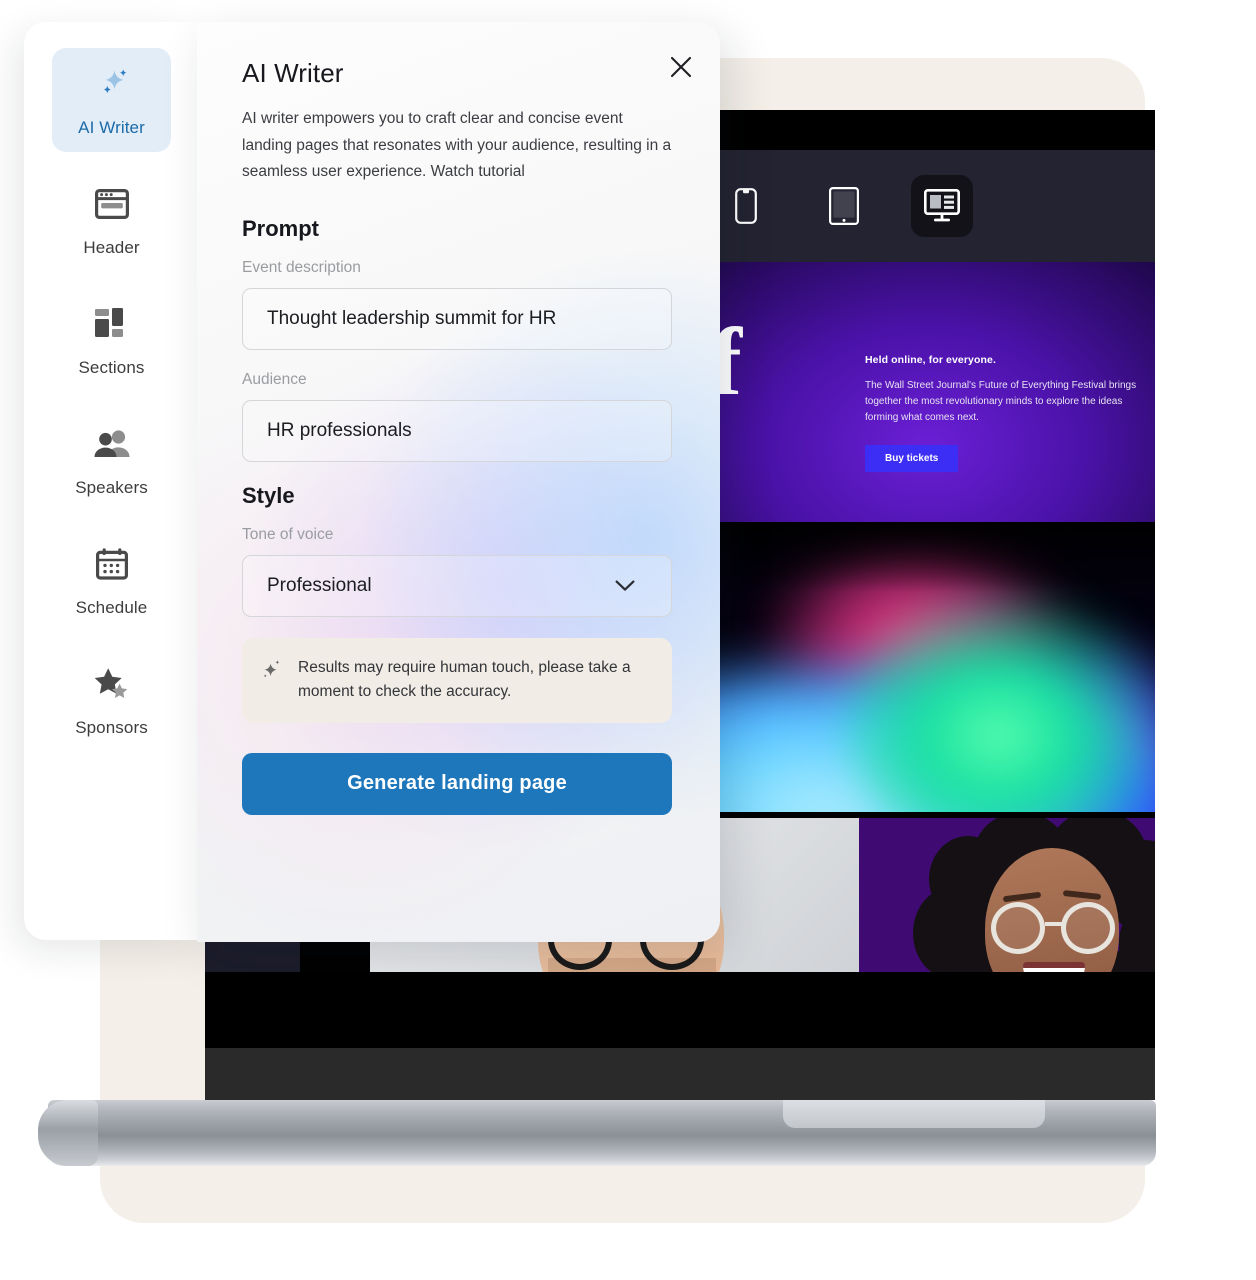 The width and height of the screenshot is (1256, 1280). I want to click on layout-blocks-icon, so click(111, 324).